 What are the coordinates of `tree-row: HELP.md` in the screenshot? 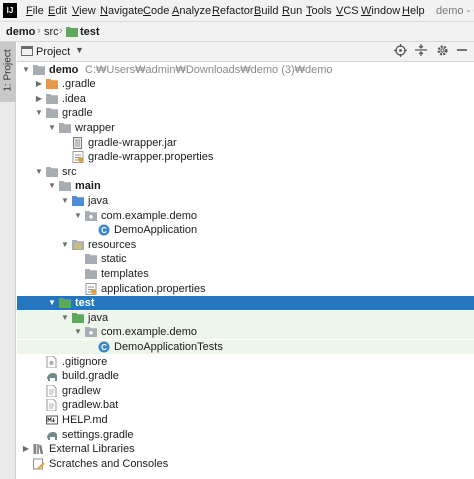 It's located at (245, 420).